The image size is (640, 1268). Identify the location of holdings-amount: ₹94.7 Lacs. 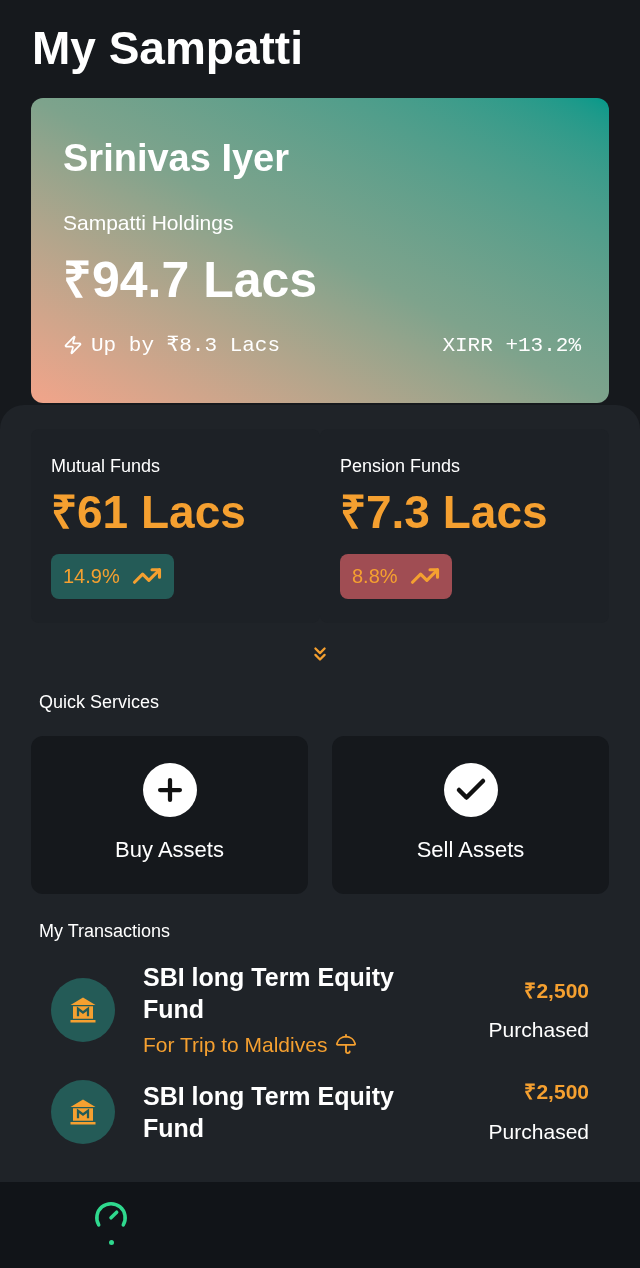
(190, 280).